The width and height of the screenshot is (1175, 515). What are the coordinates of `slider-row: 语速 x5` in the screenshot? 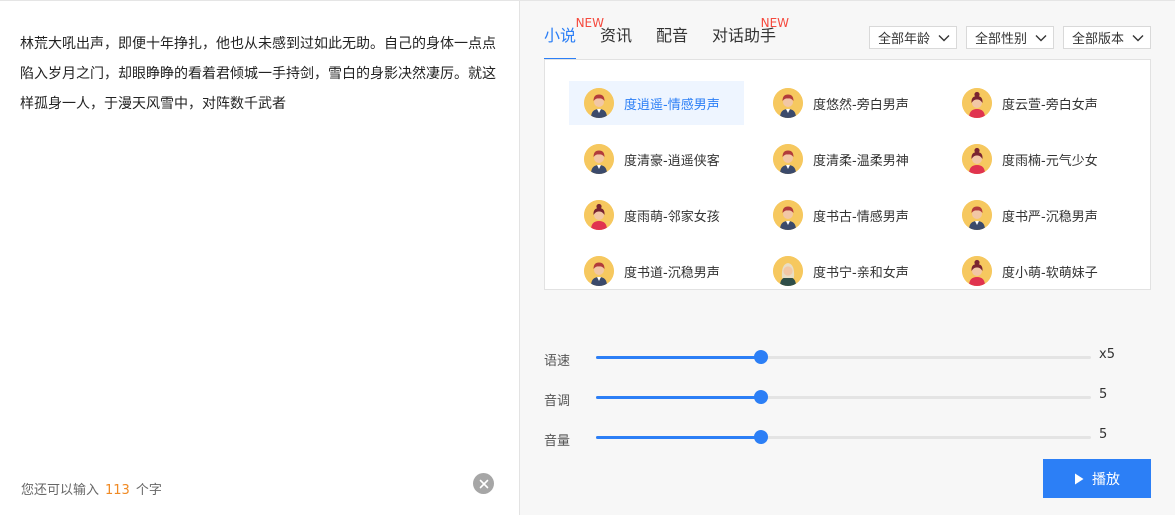 It's located at (847, 361).